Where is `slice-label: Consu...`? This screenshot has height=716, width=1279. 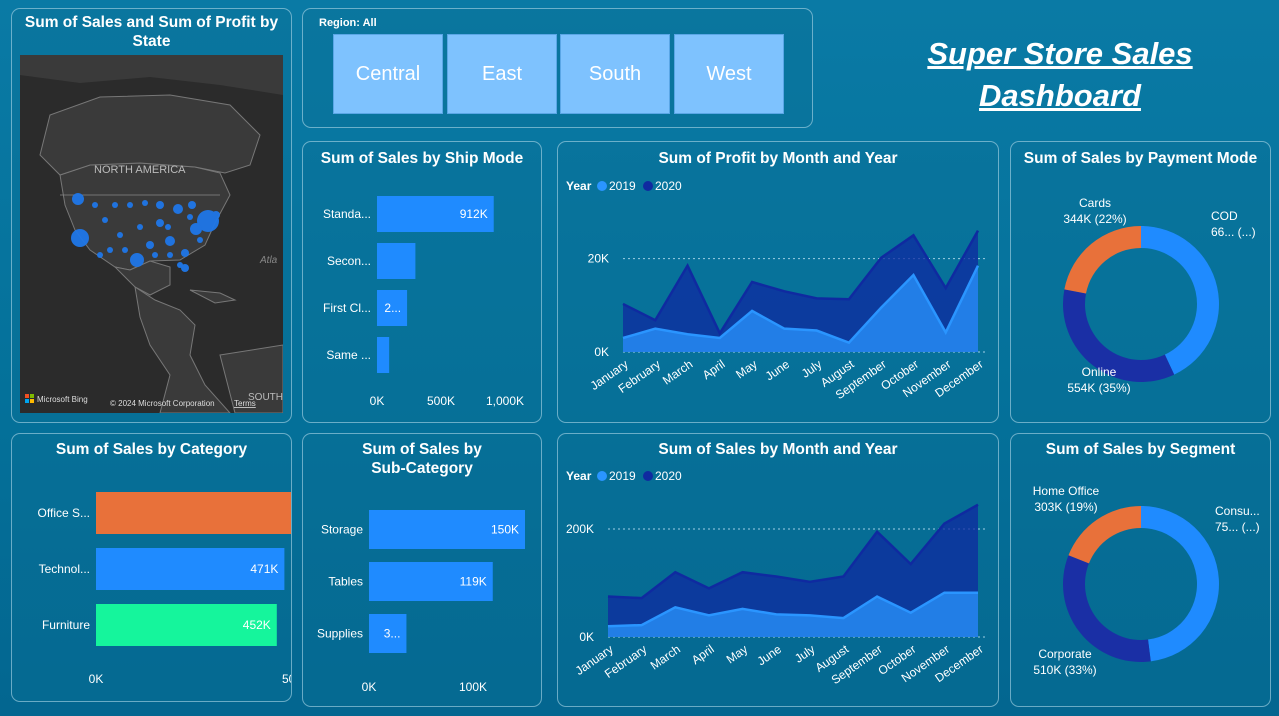 slice-label: Consu... is located at coordinates (1237, 511).